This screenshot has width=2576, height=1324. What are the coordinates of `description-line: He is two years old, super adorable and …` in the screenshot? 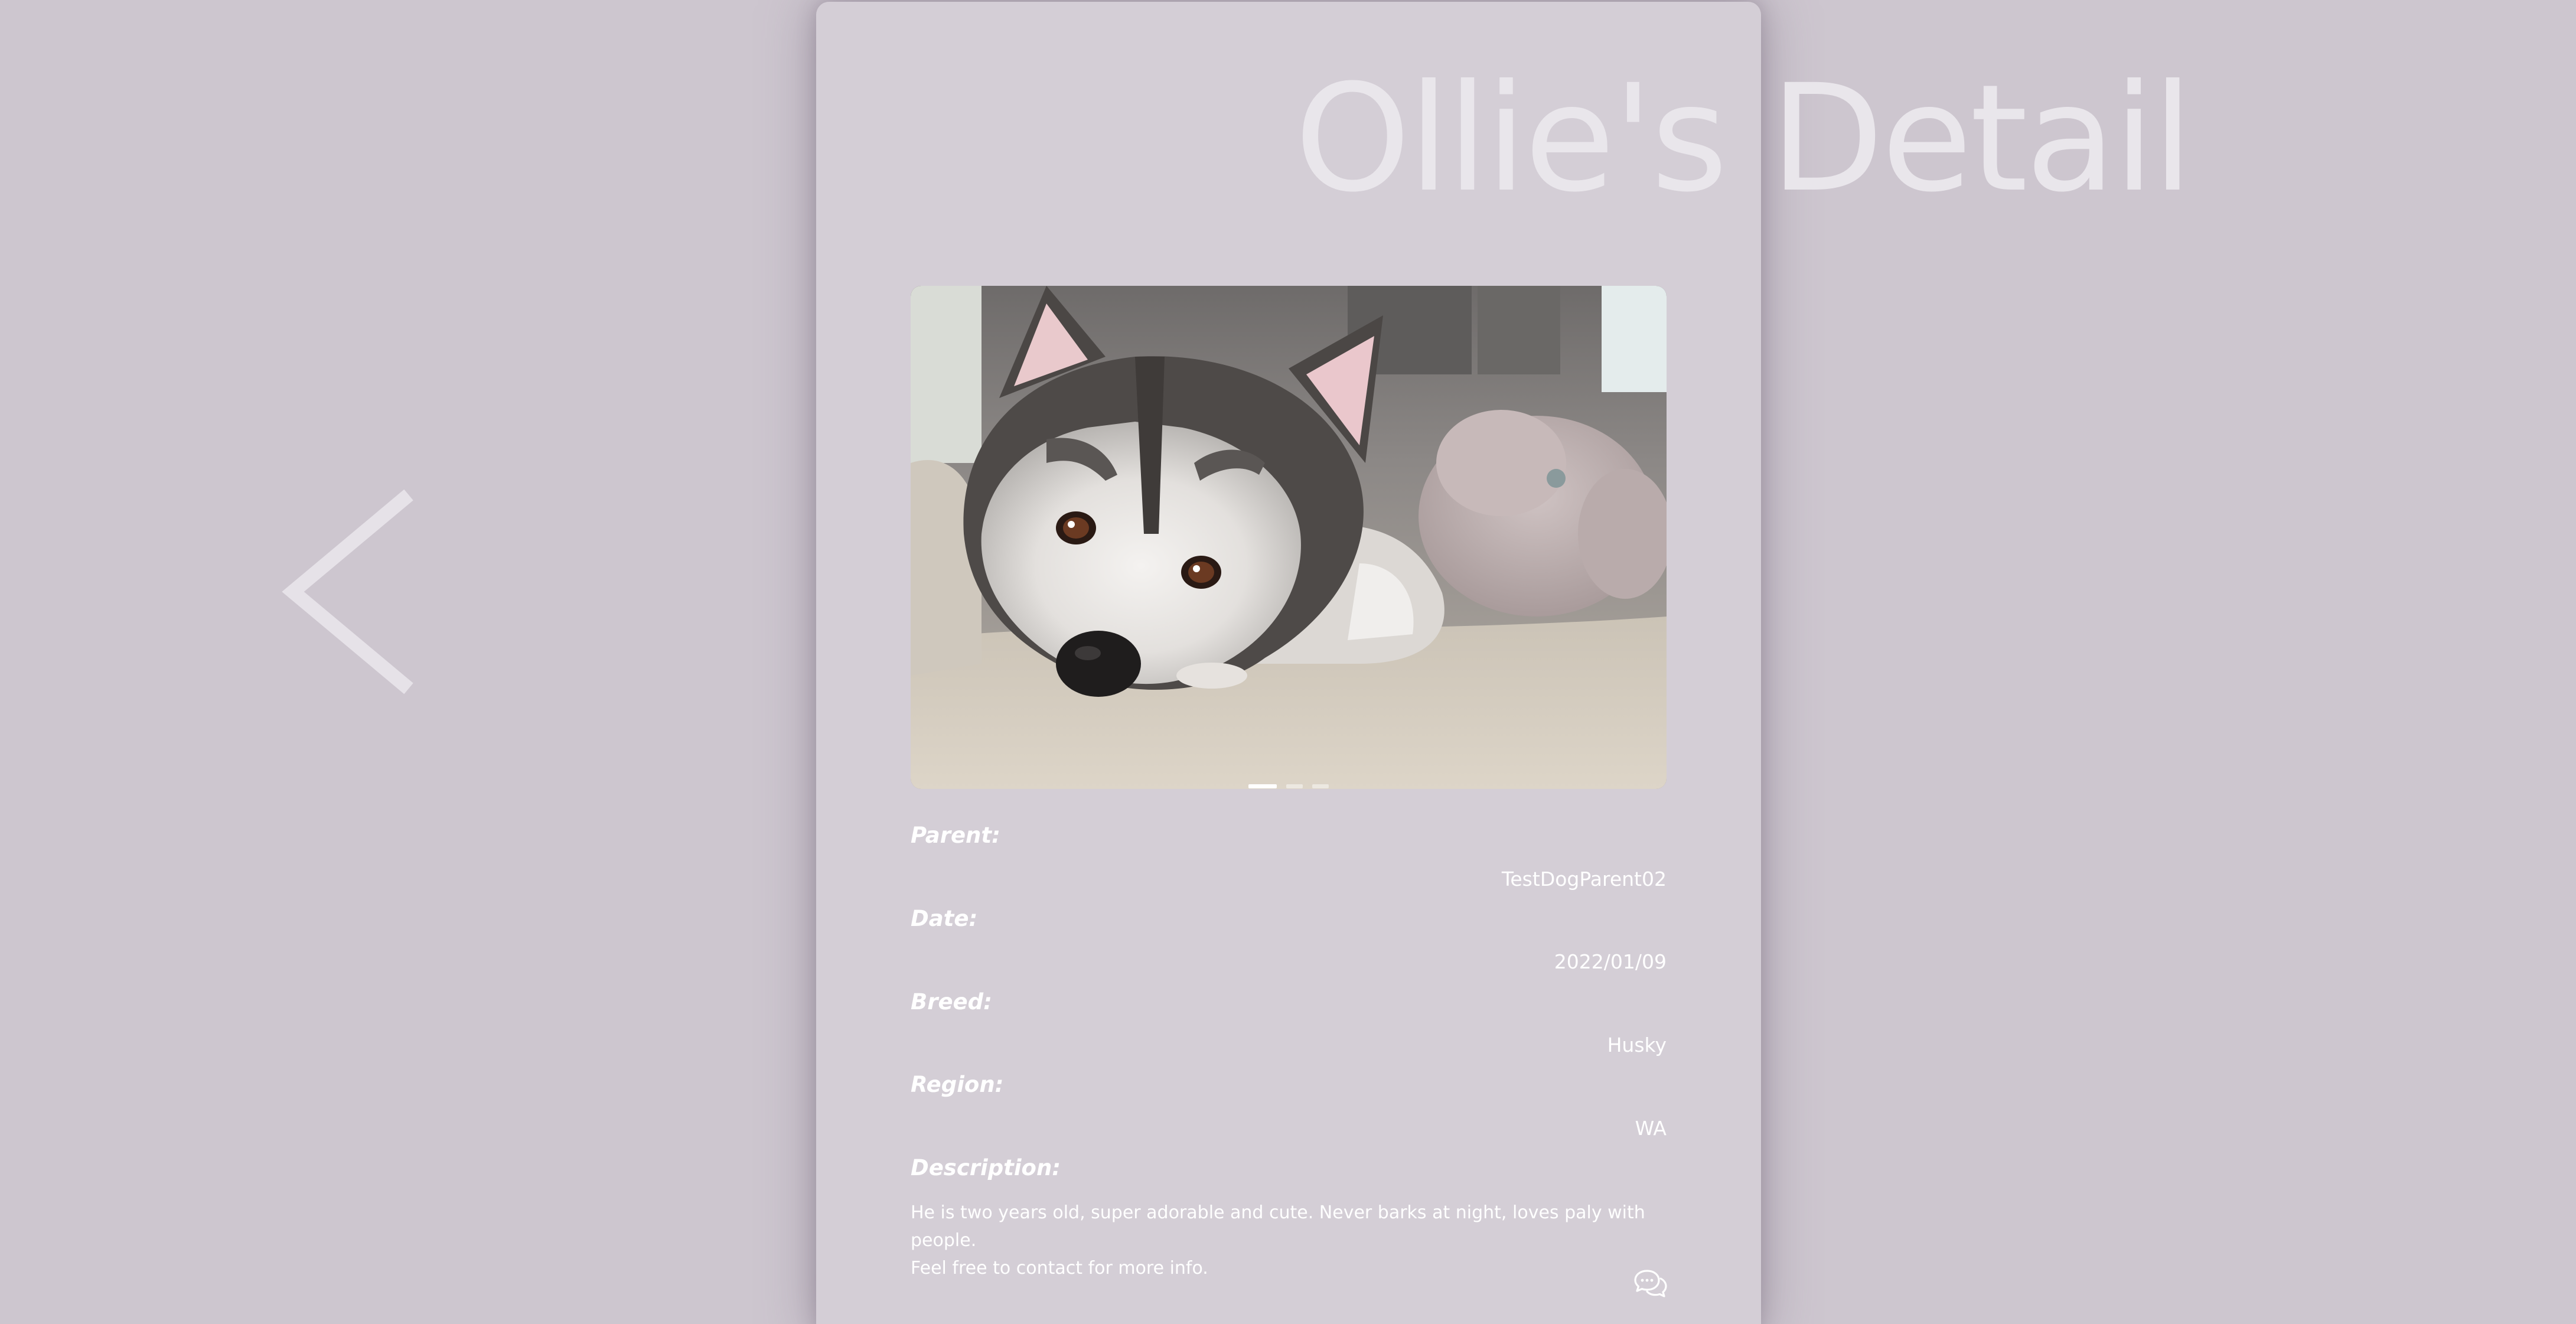 It's located at (1278, 1226).